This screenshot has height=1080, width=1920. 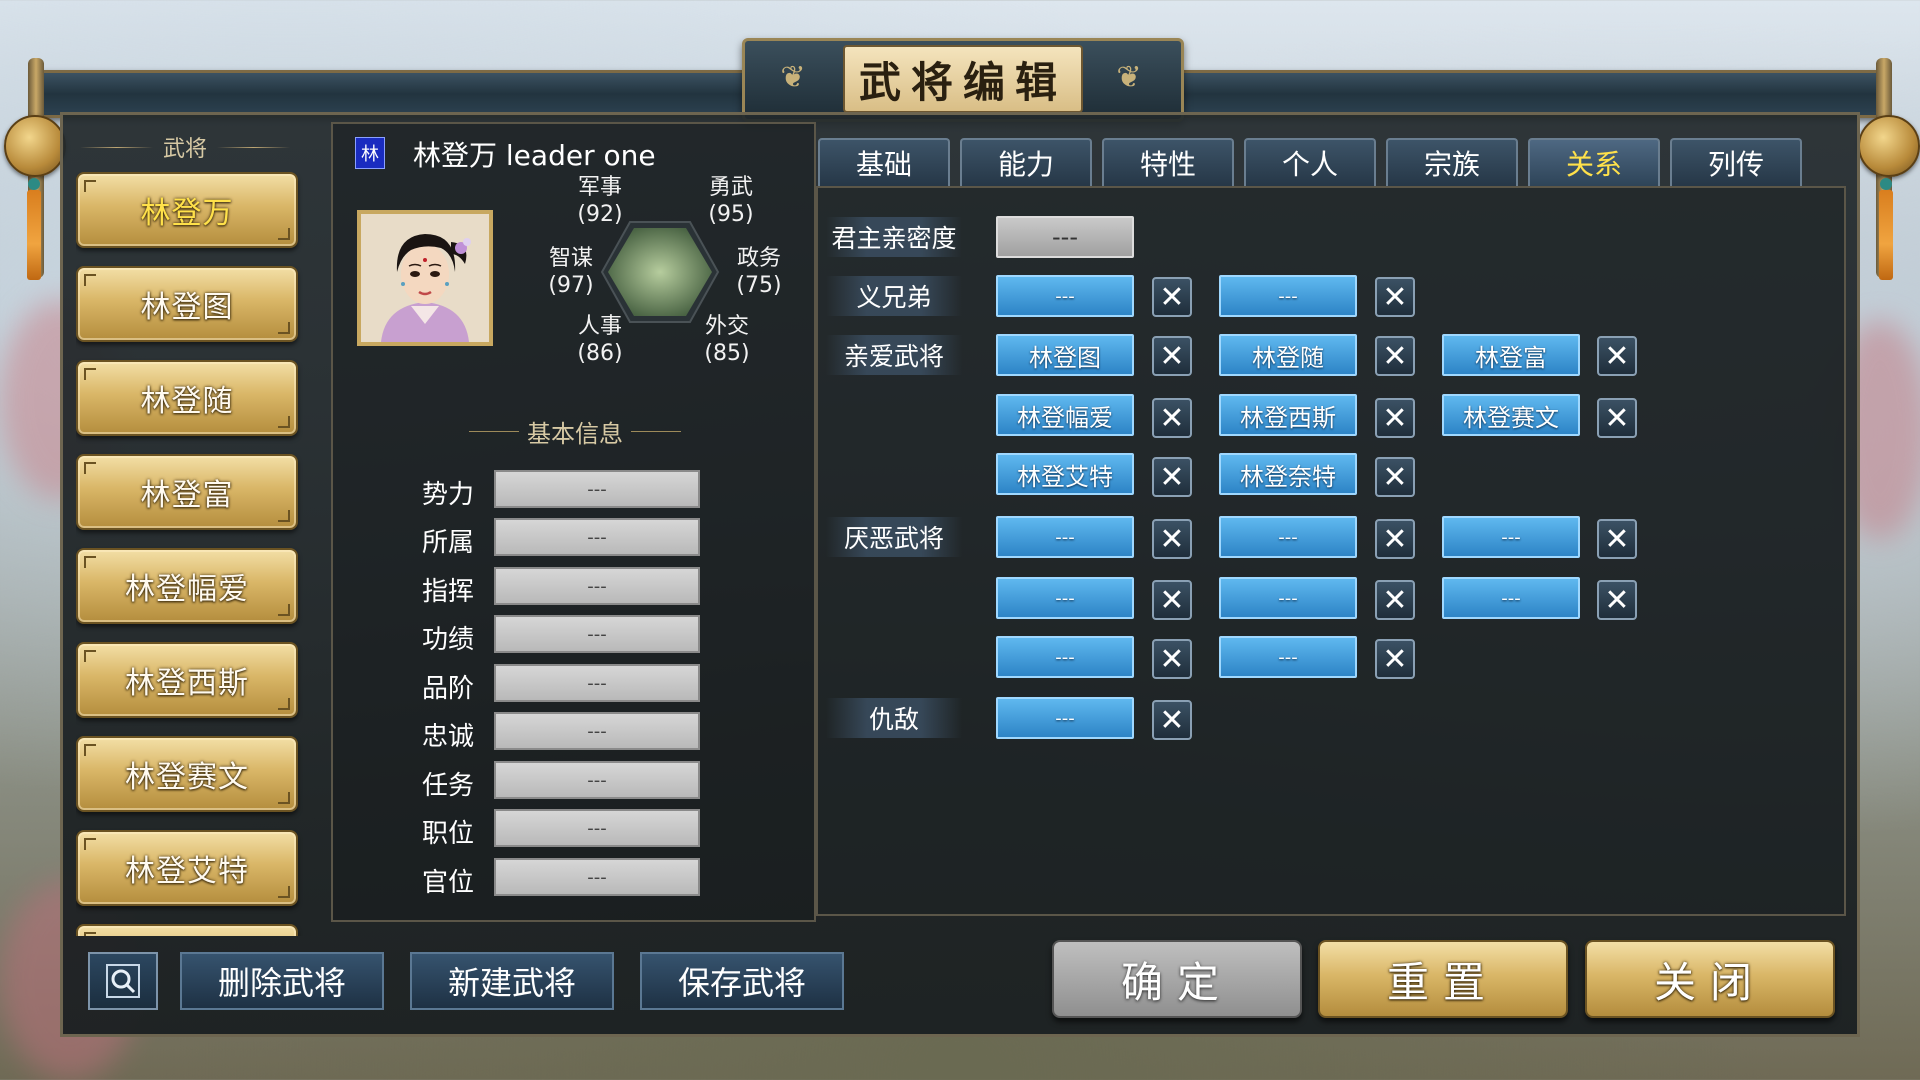 What do you see at coordinates (1065, 474) in the screenshot?
I see `favored-general-slot: 林登艾特` at bounding box center [1065, 474].